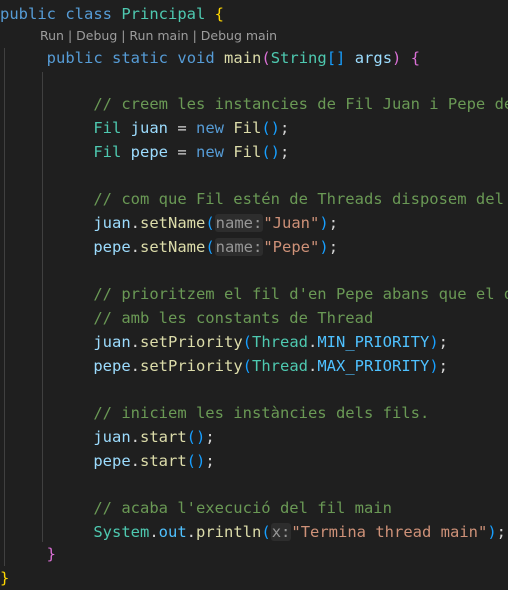  What do you see at coordinates (243, 58) in the screenshot?
I see `method-name: main` at bounding box center [243, 58].